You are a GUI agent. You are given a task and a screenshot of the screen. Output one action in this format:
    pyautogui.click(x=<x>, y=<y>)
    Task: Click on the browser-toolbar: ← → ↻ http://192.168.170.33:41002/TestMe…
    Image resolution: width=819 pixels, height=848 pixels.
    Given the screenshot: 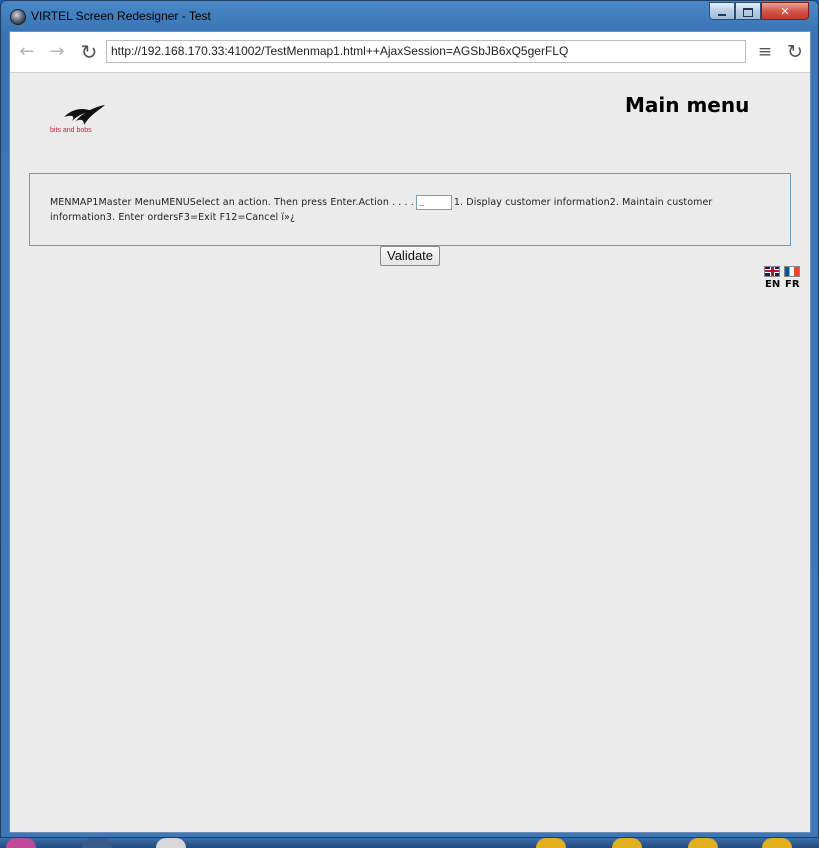 What is the action you would take?
    pyautogui.click(x=410, y=52)
    